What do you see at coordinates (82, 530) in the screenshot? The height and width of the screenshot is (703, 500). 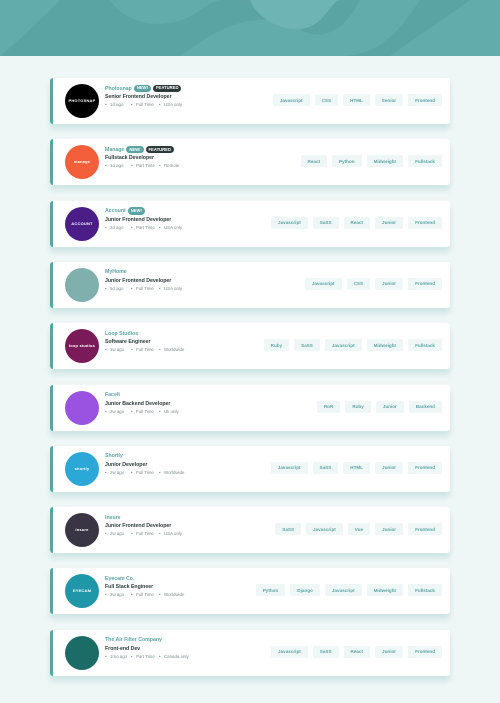 I see `company-logo: insure` at bounding box center [82, 530].